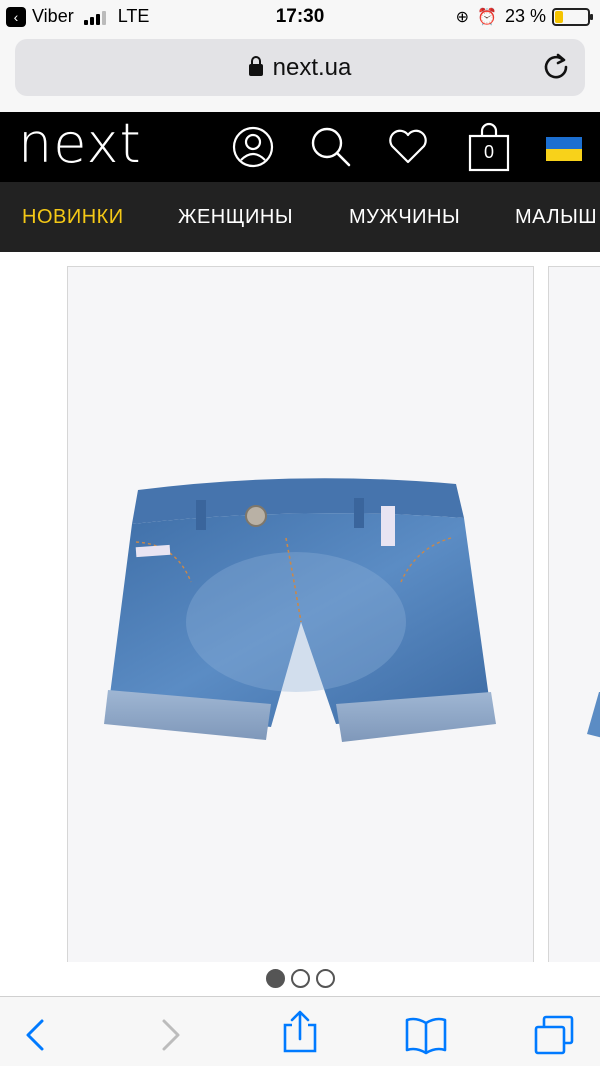  Describe the element at coordinates (564, 149) in the screenshot. I see `ukraine-flag-icon` at that location.